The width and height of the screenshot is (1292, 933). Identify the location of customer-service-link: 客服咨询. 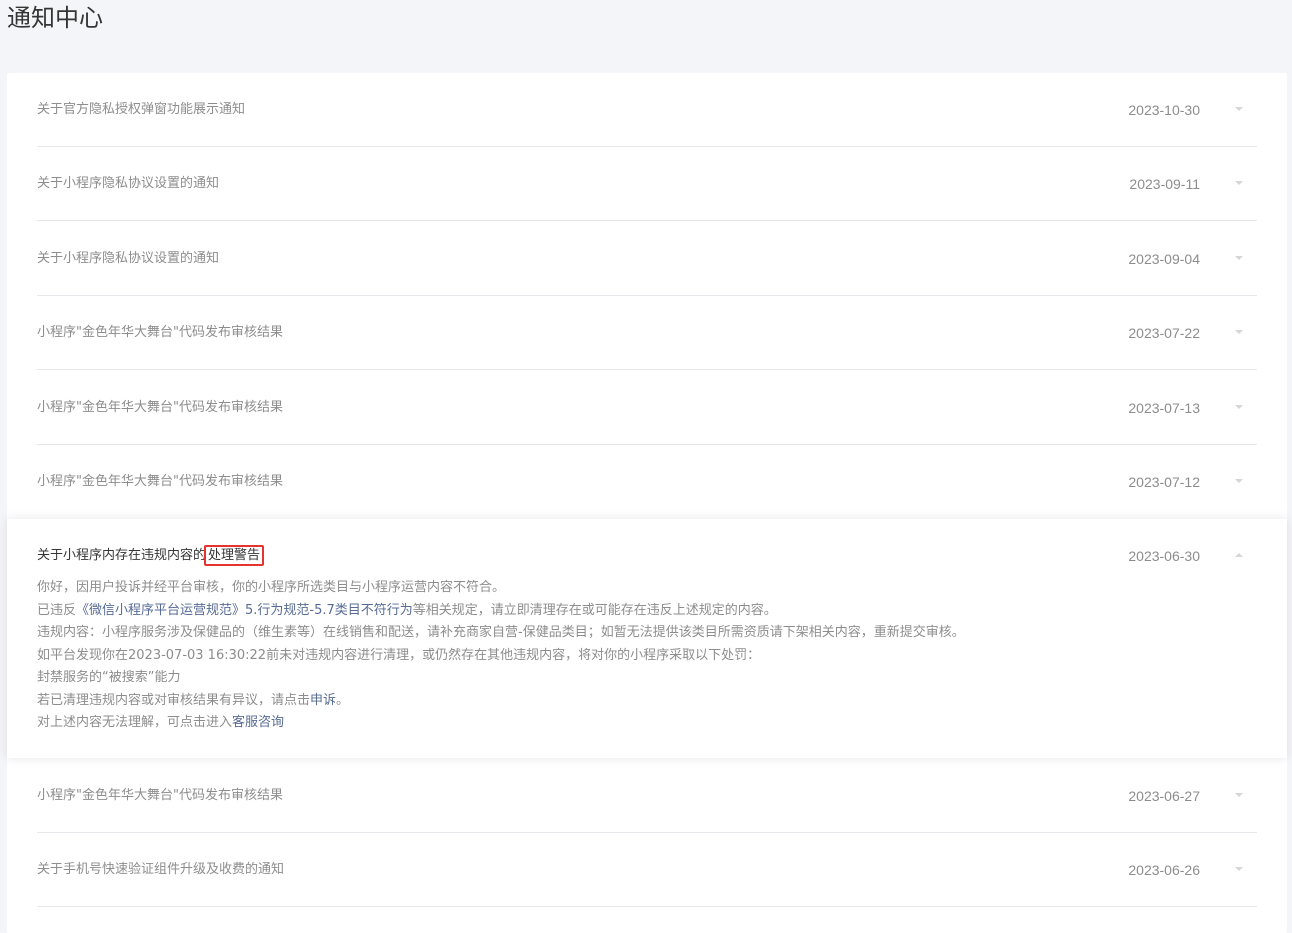
(258, 722).